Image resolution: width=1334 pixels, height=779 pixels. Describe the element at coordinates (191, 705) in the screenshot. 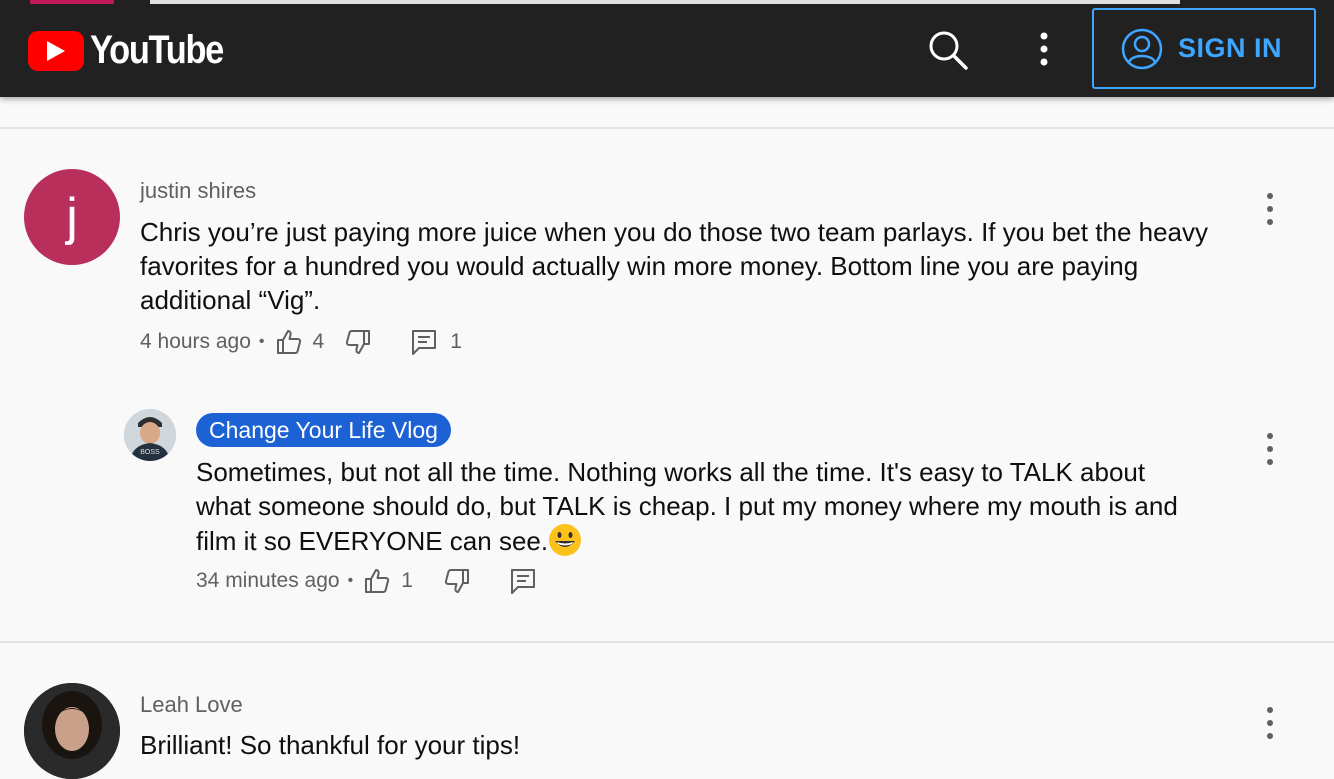

I see `comment-author: Leah Love` at that location.